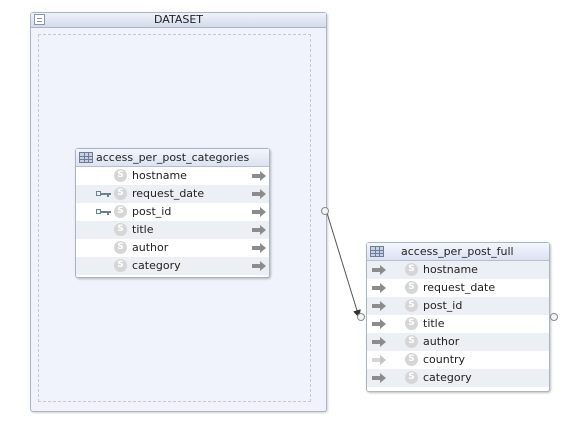 This screenshot has width=586, height=440. Describe the element at coordinates (361, 317) in the screenshot. I see `target-input-port` at that location.